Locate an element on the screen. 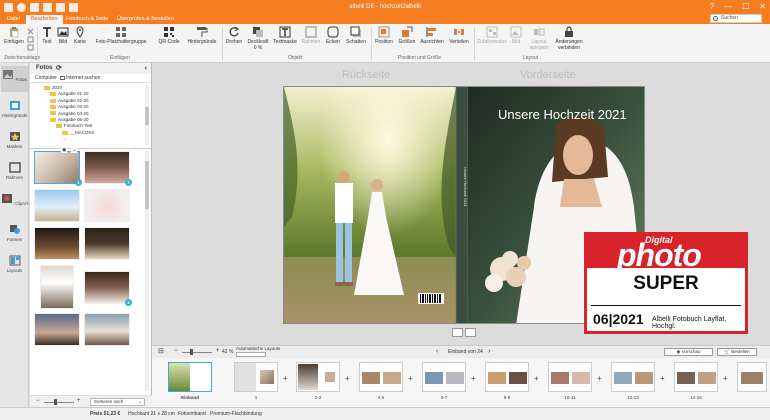 The height and width of the screenshot is (420, 770). tool-shapes: Formen is located at coordinates (14, 234).